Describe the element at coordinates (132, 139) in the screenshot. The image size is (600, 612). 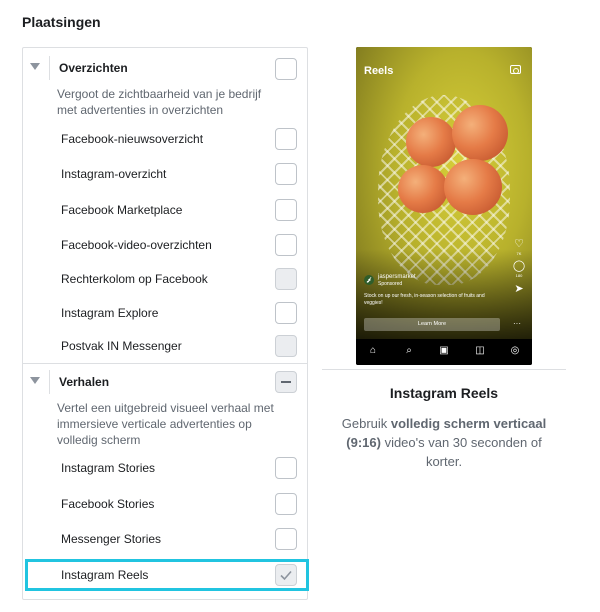
I see `placement-label: Facebook-nieuwsoverzicht` at that location.